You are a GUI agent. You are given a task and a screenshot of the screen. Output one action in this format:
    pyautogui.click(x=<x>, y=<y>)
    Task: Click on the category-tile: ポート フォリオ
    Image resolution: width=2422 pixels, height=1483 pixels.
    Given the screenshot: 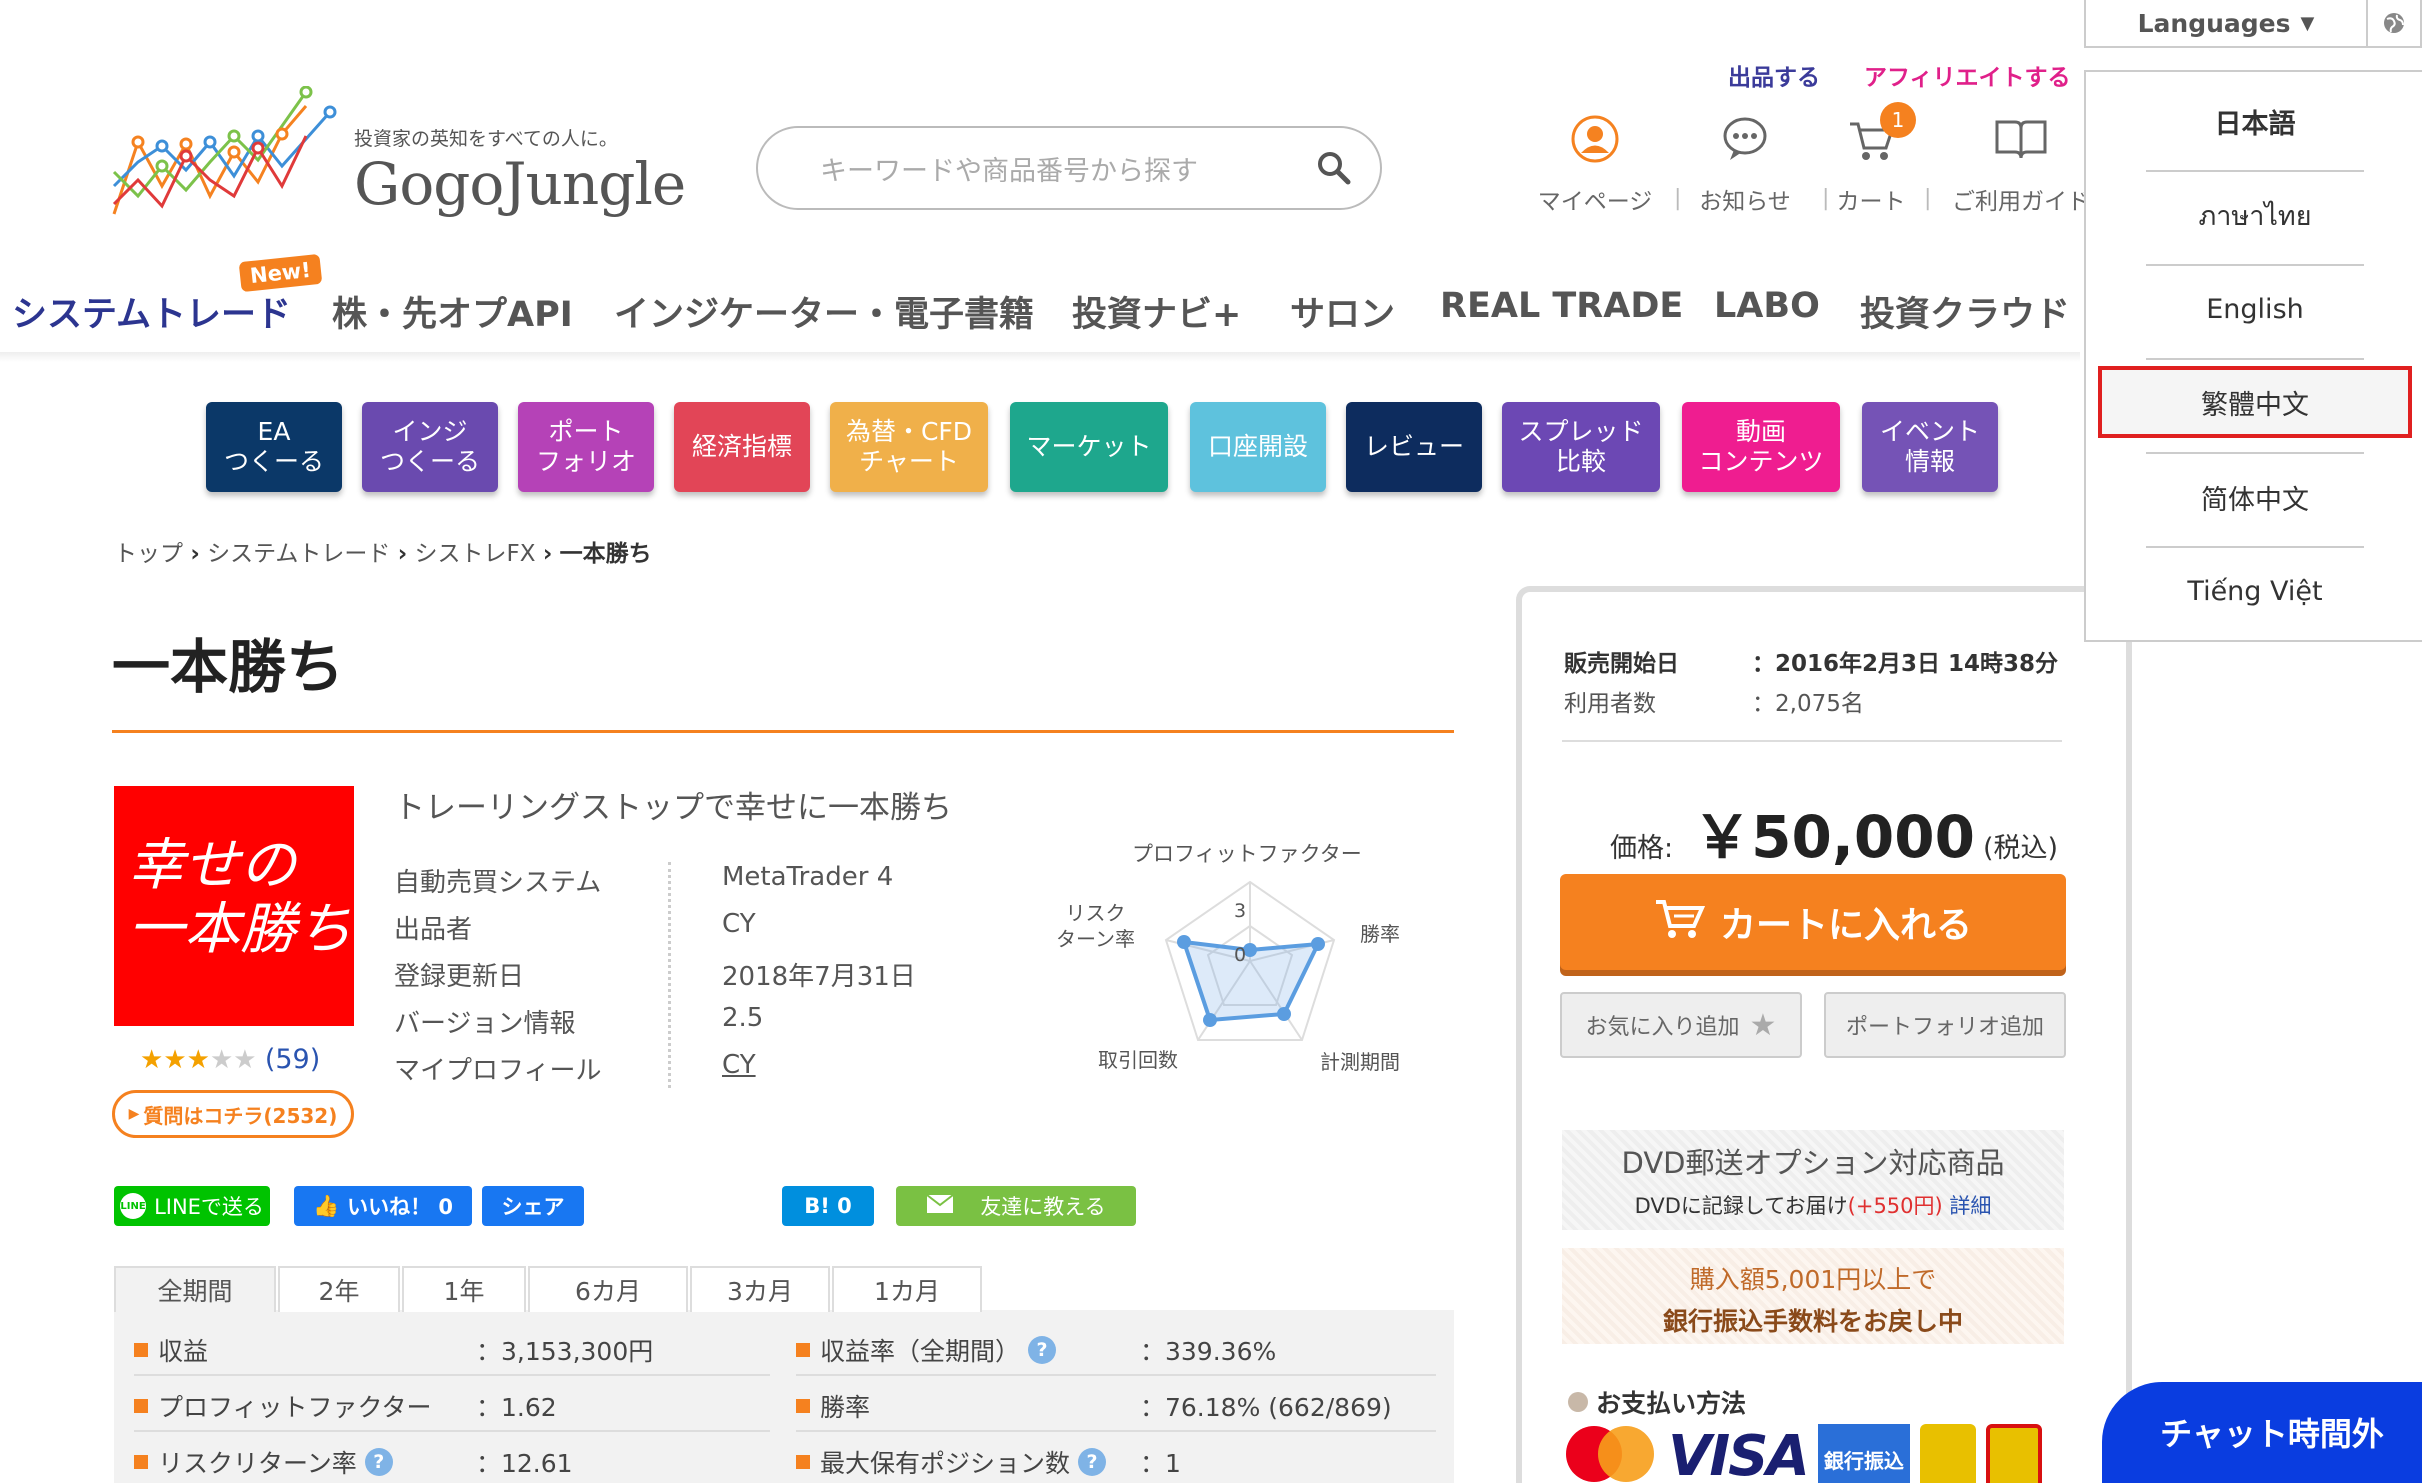 What is the action you would take?
    pyautogui.click(x=586, y=447)
    